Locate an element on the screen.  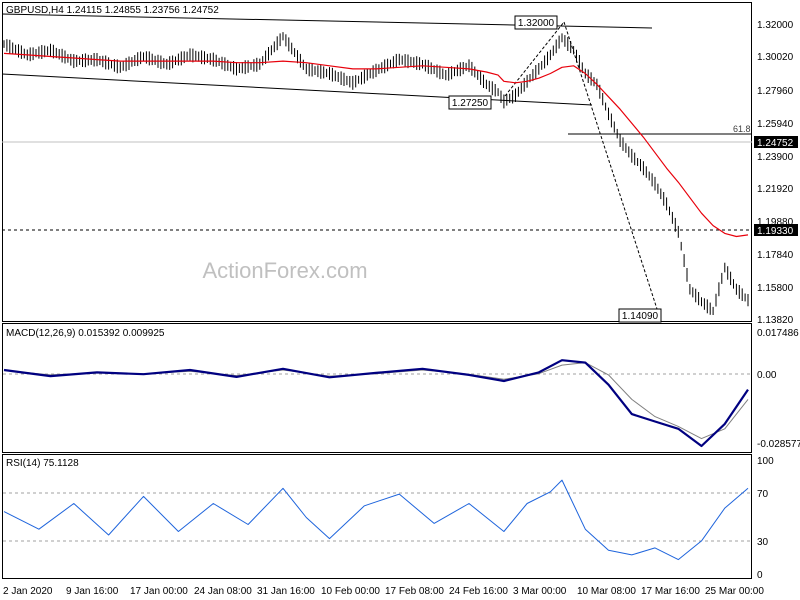
x-tick: 10 Mar 08:00 is located at coordinates (606, 591).